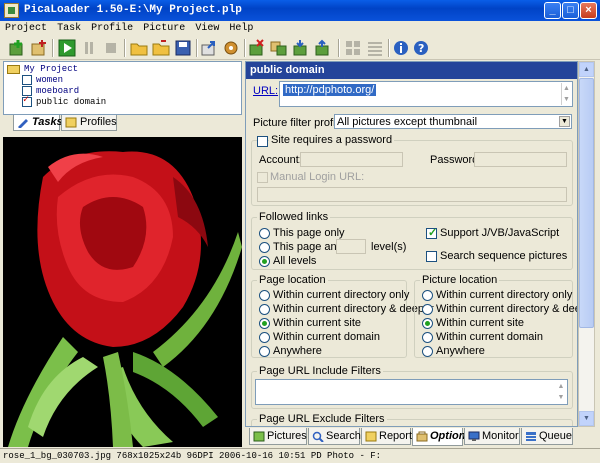  I want to click on app-icon, so click(11, 10).